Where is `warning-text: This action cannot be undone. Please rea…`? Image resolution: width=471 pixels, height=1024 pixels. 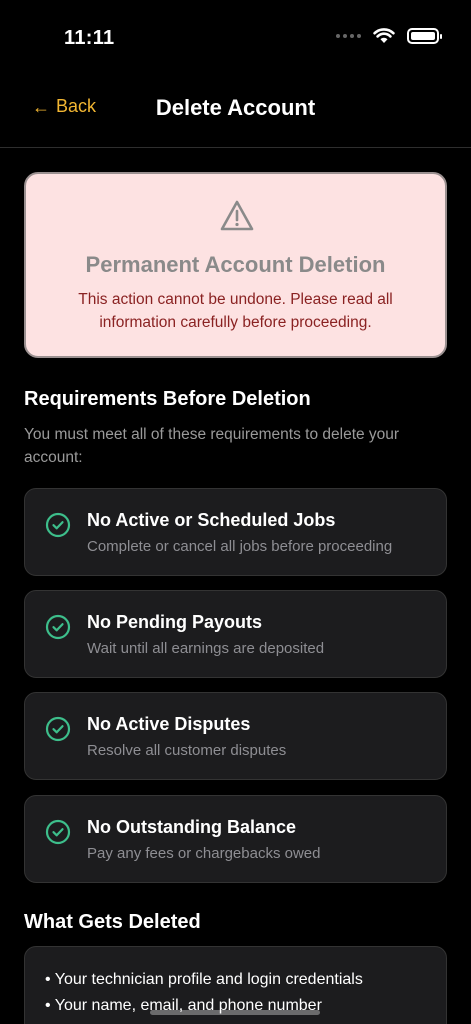 warning-text: This action cannot be undone. Please rea… is located at coordinates (235, 311).